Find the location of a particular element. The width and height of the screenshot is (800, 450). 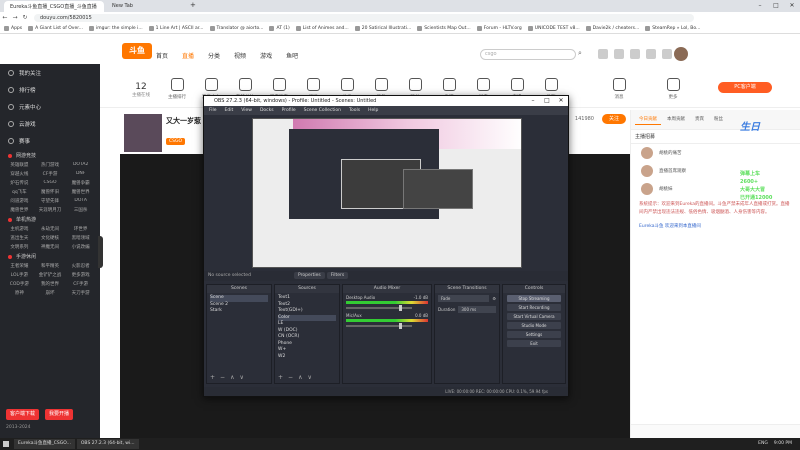

game-link: LOL手游 is located at coordinates (19, 275).